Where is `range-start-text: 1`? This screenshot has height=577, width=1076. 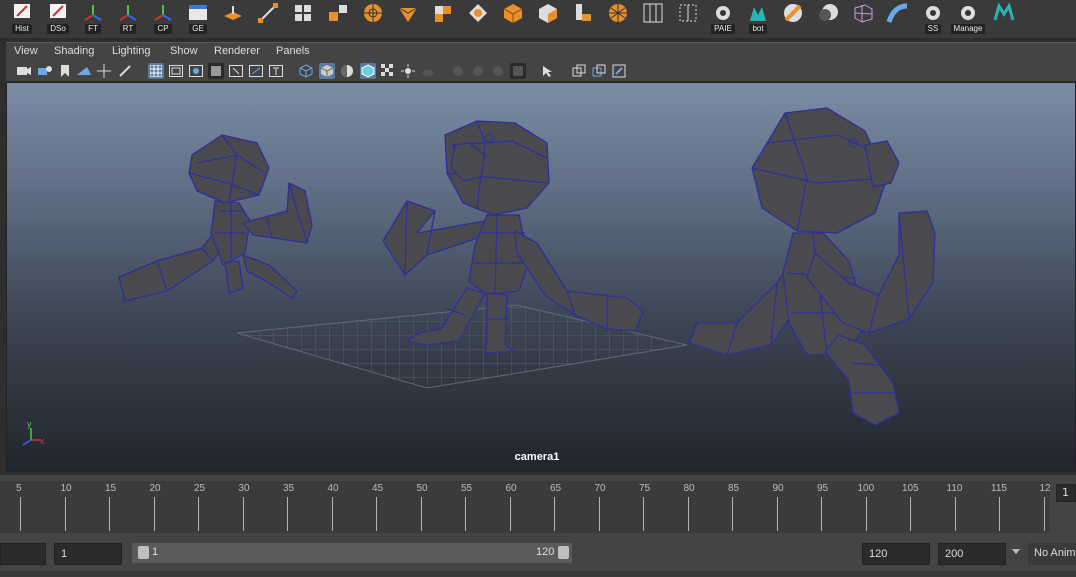 range-start-text: 1 is located at coordinates (155, 552).